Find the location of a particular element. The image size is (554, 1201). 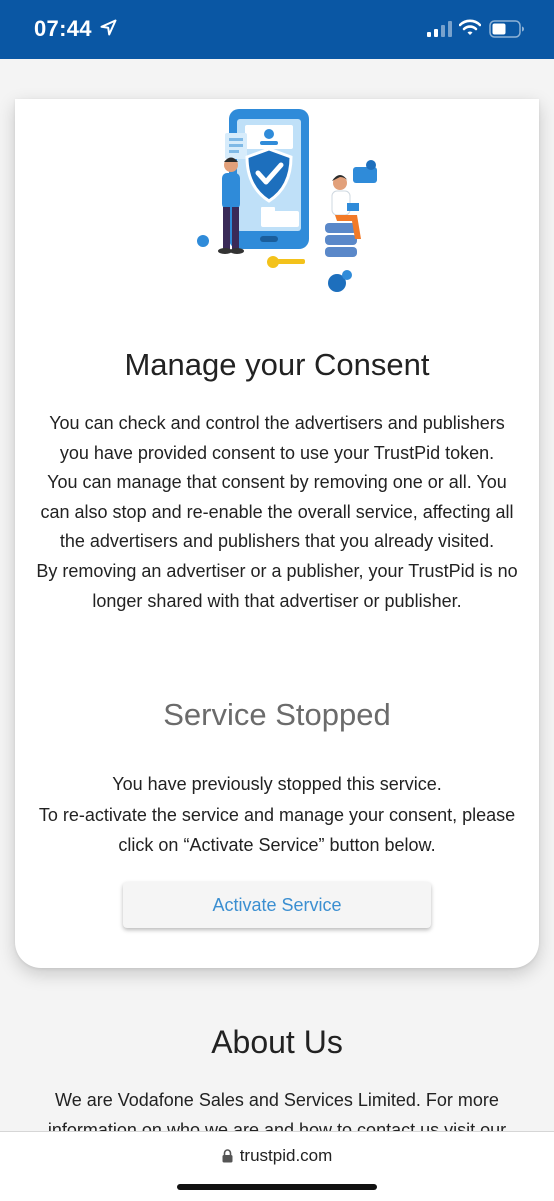

lock-icon is located at coordinates (227, 1156).